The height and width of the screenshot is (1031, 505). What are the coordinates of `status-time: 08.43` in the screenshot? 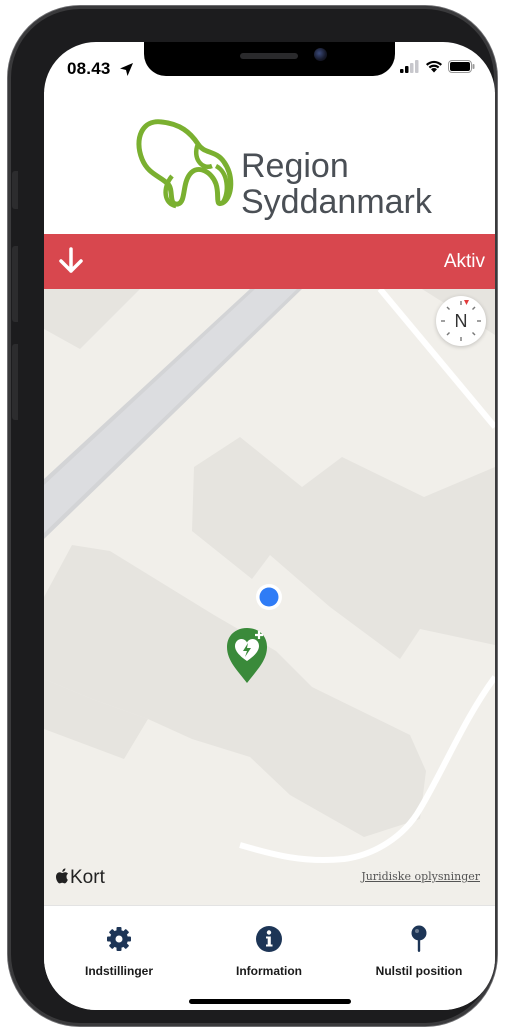 It's located at (89, 68).